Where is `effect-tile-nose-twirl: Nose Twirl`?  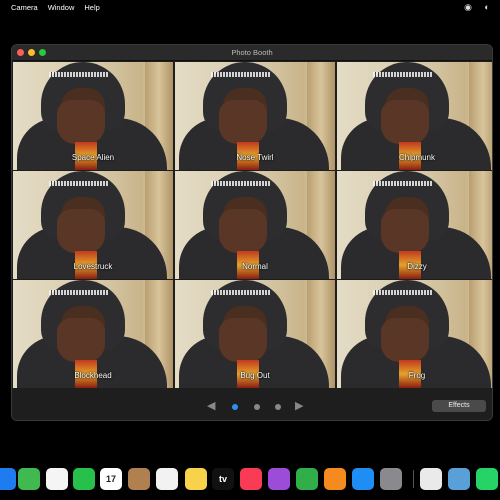
effect-tile-nose-twirl: Nose Twirl is located at coordinates (255, 116).